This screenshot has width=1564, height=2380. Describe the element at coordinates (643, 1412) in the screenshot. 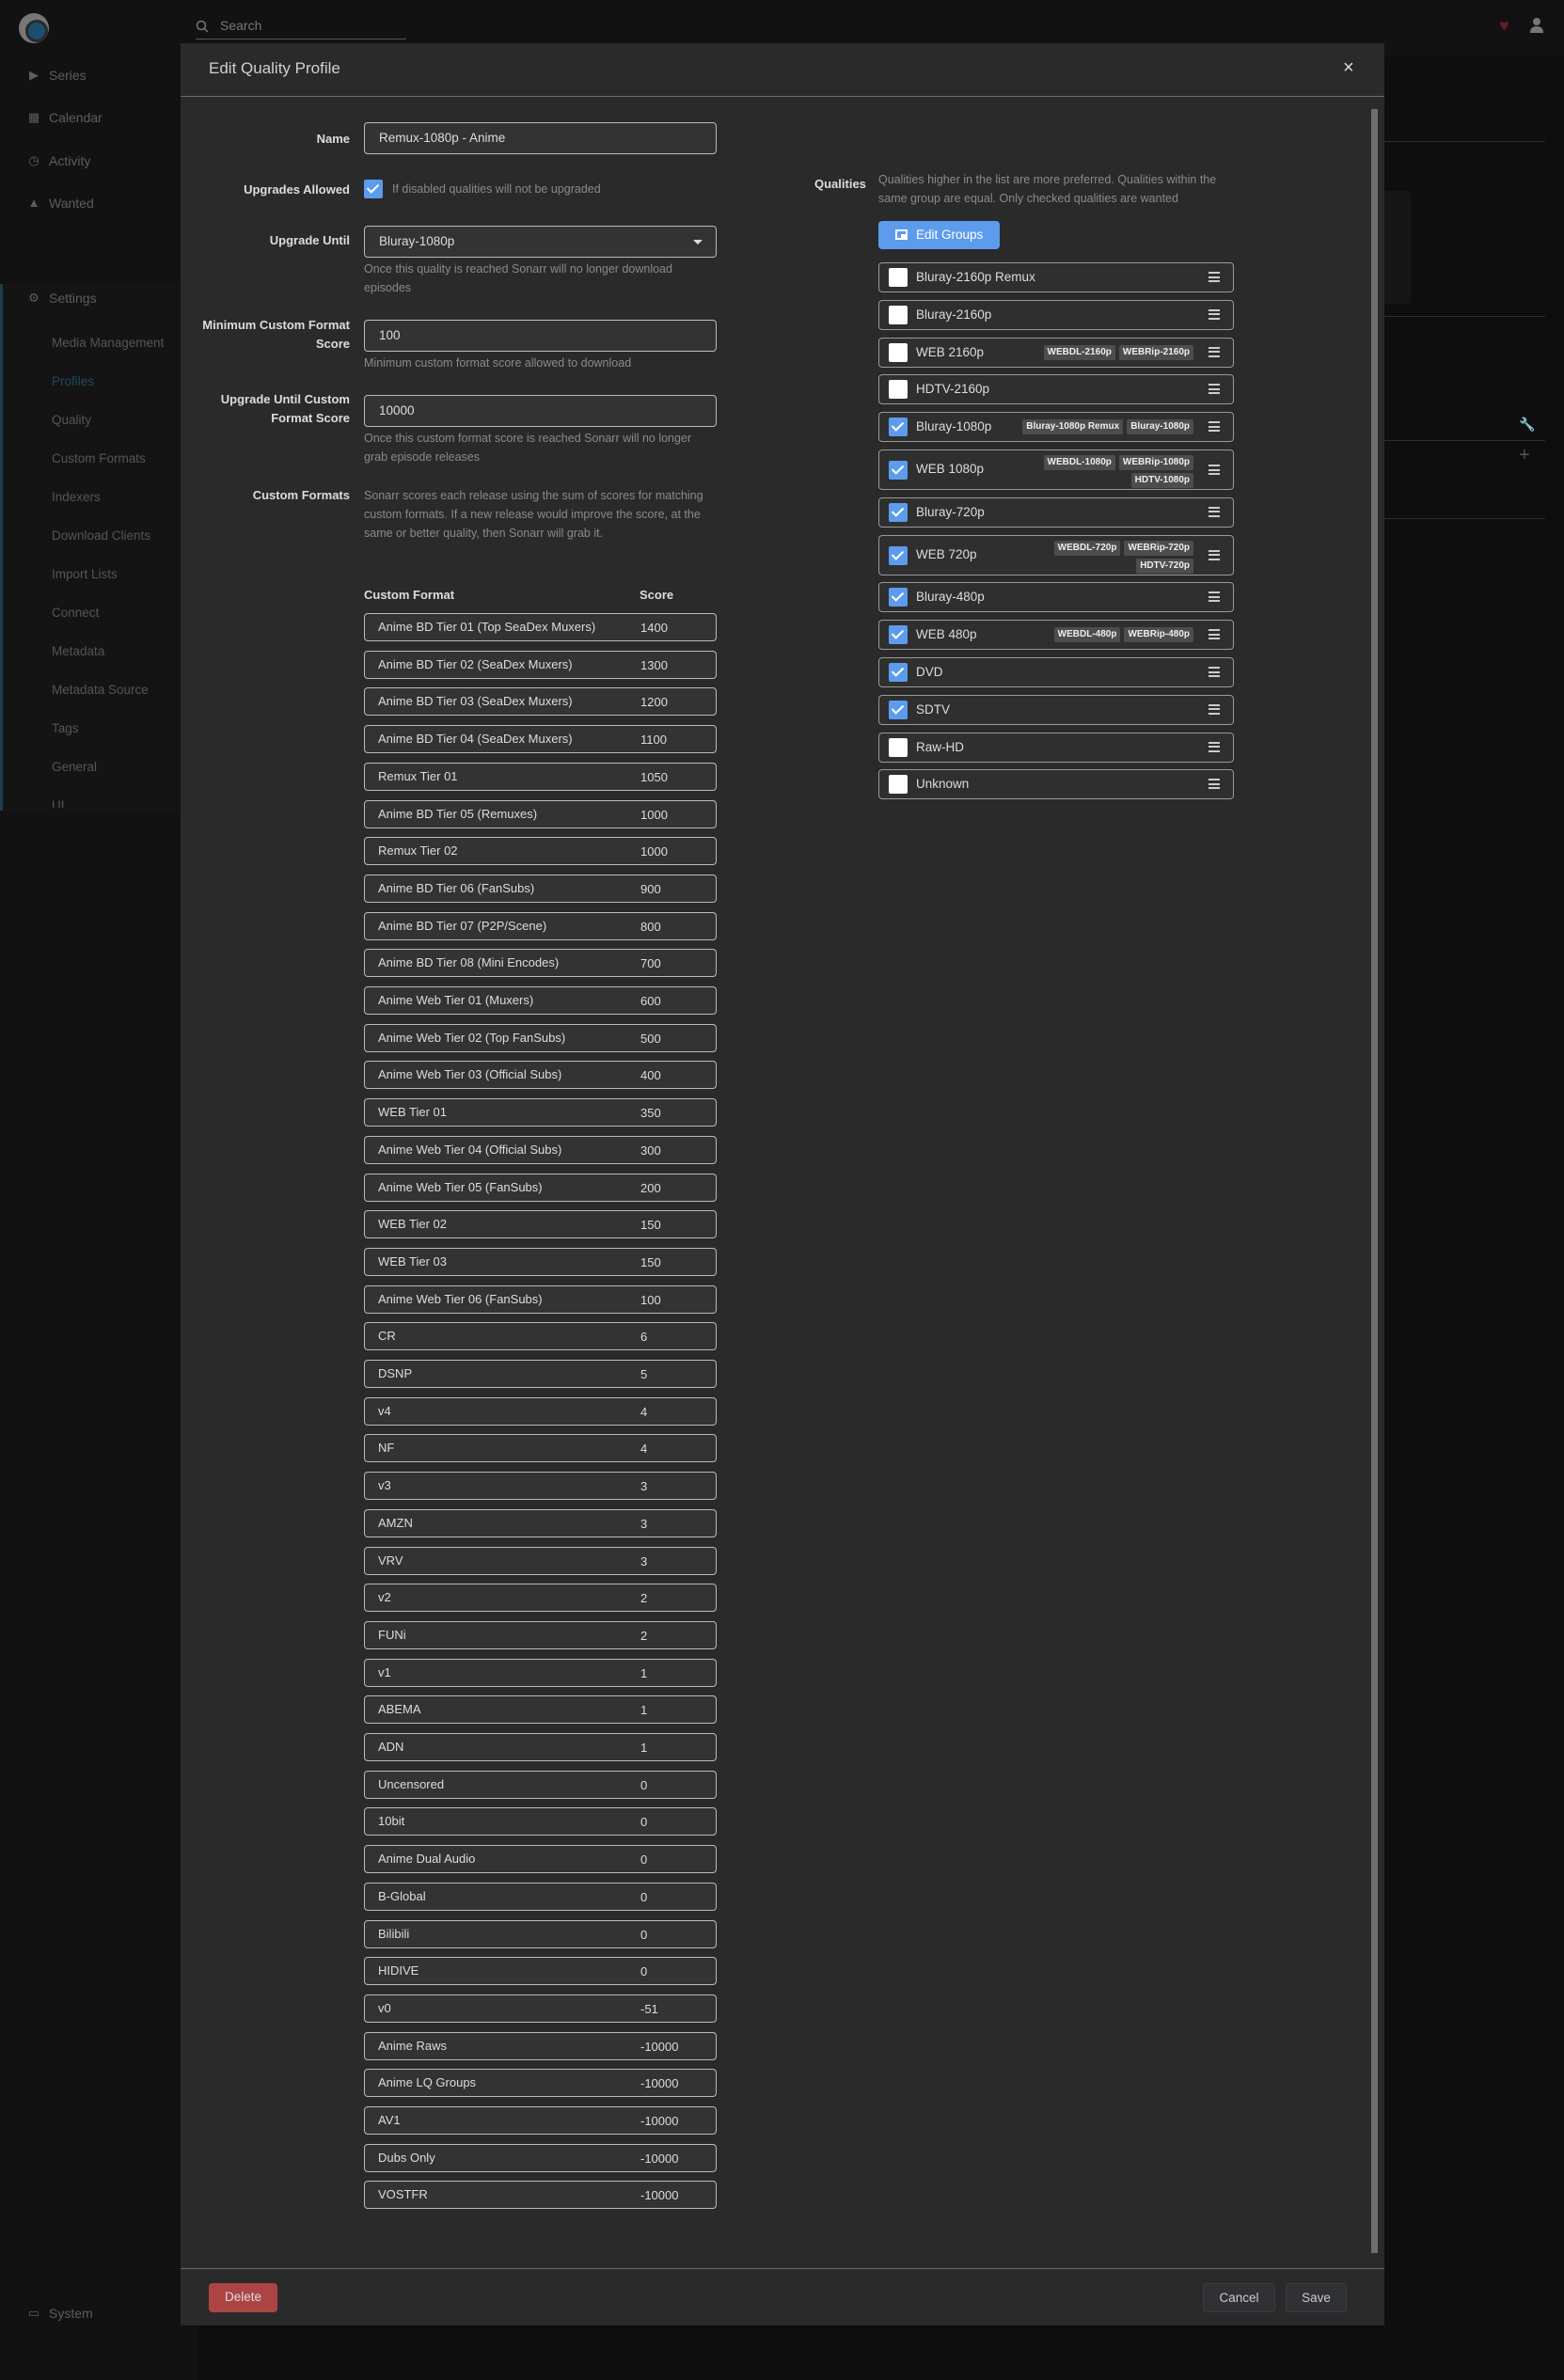

I see `custom-format-score-input: 4` at that location.